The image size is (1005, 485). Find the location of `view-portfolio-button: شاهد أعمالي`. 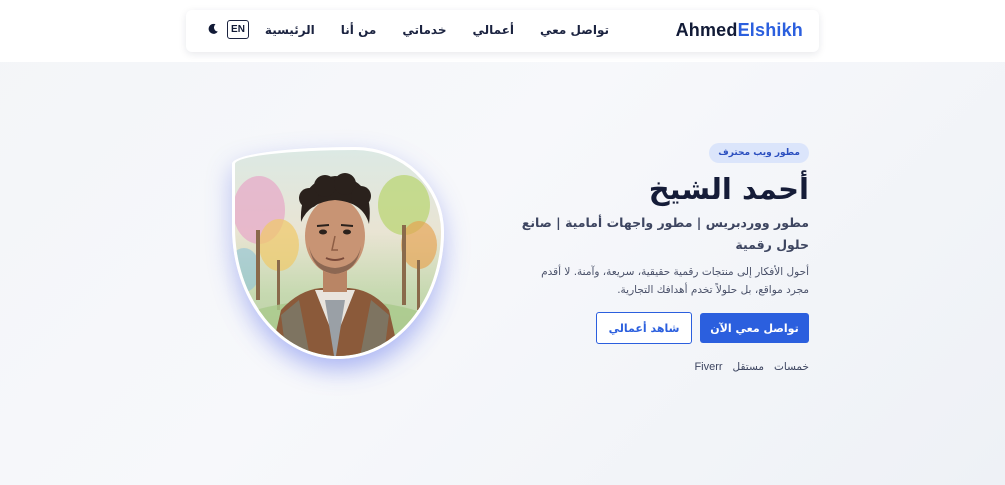

view-portfolio-button: شاهد أعمالي is located at coordinates (644, 328).